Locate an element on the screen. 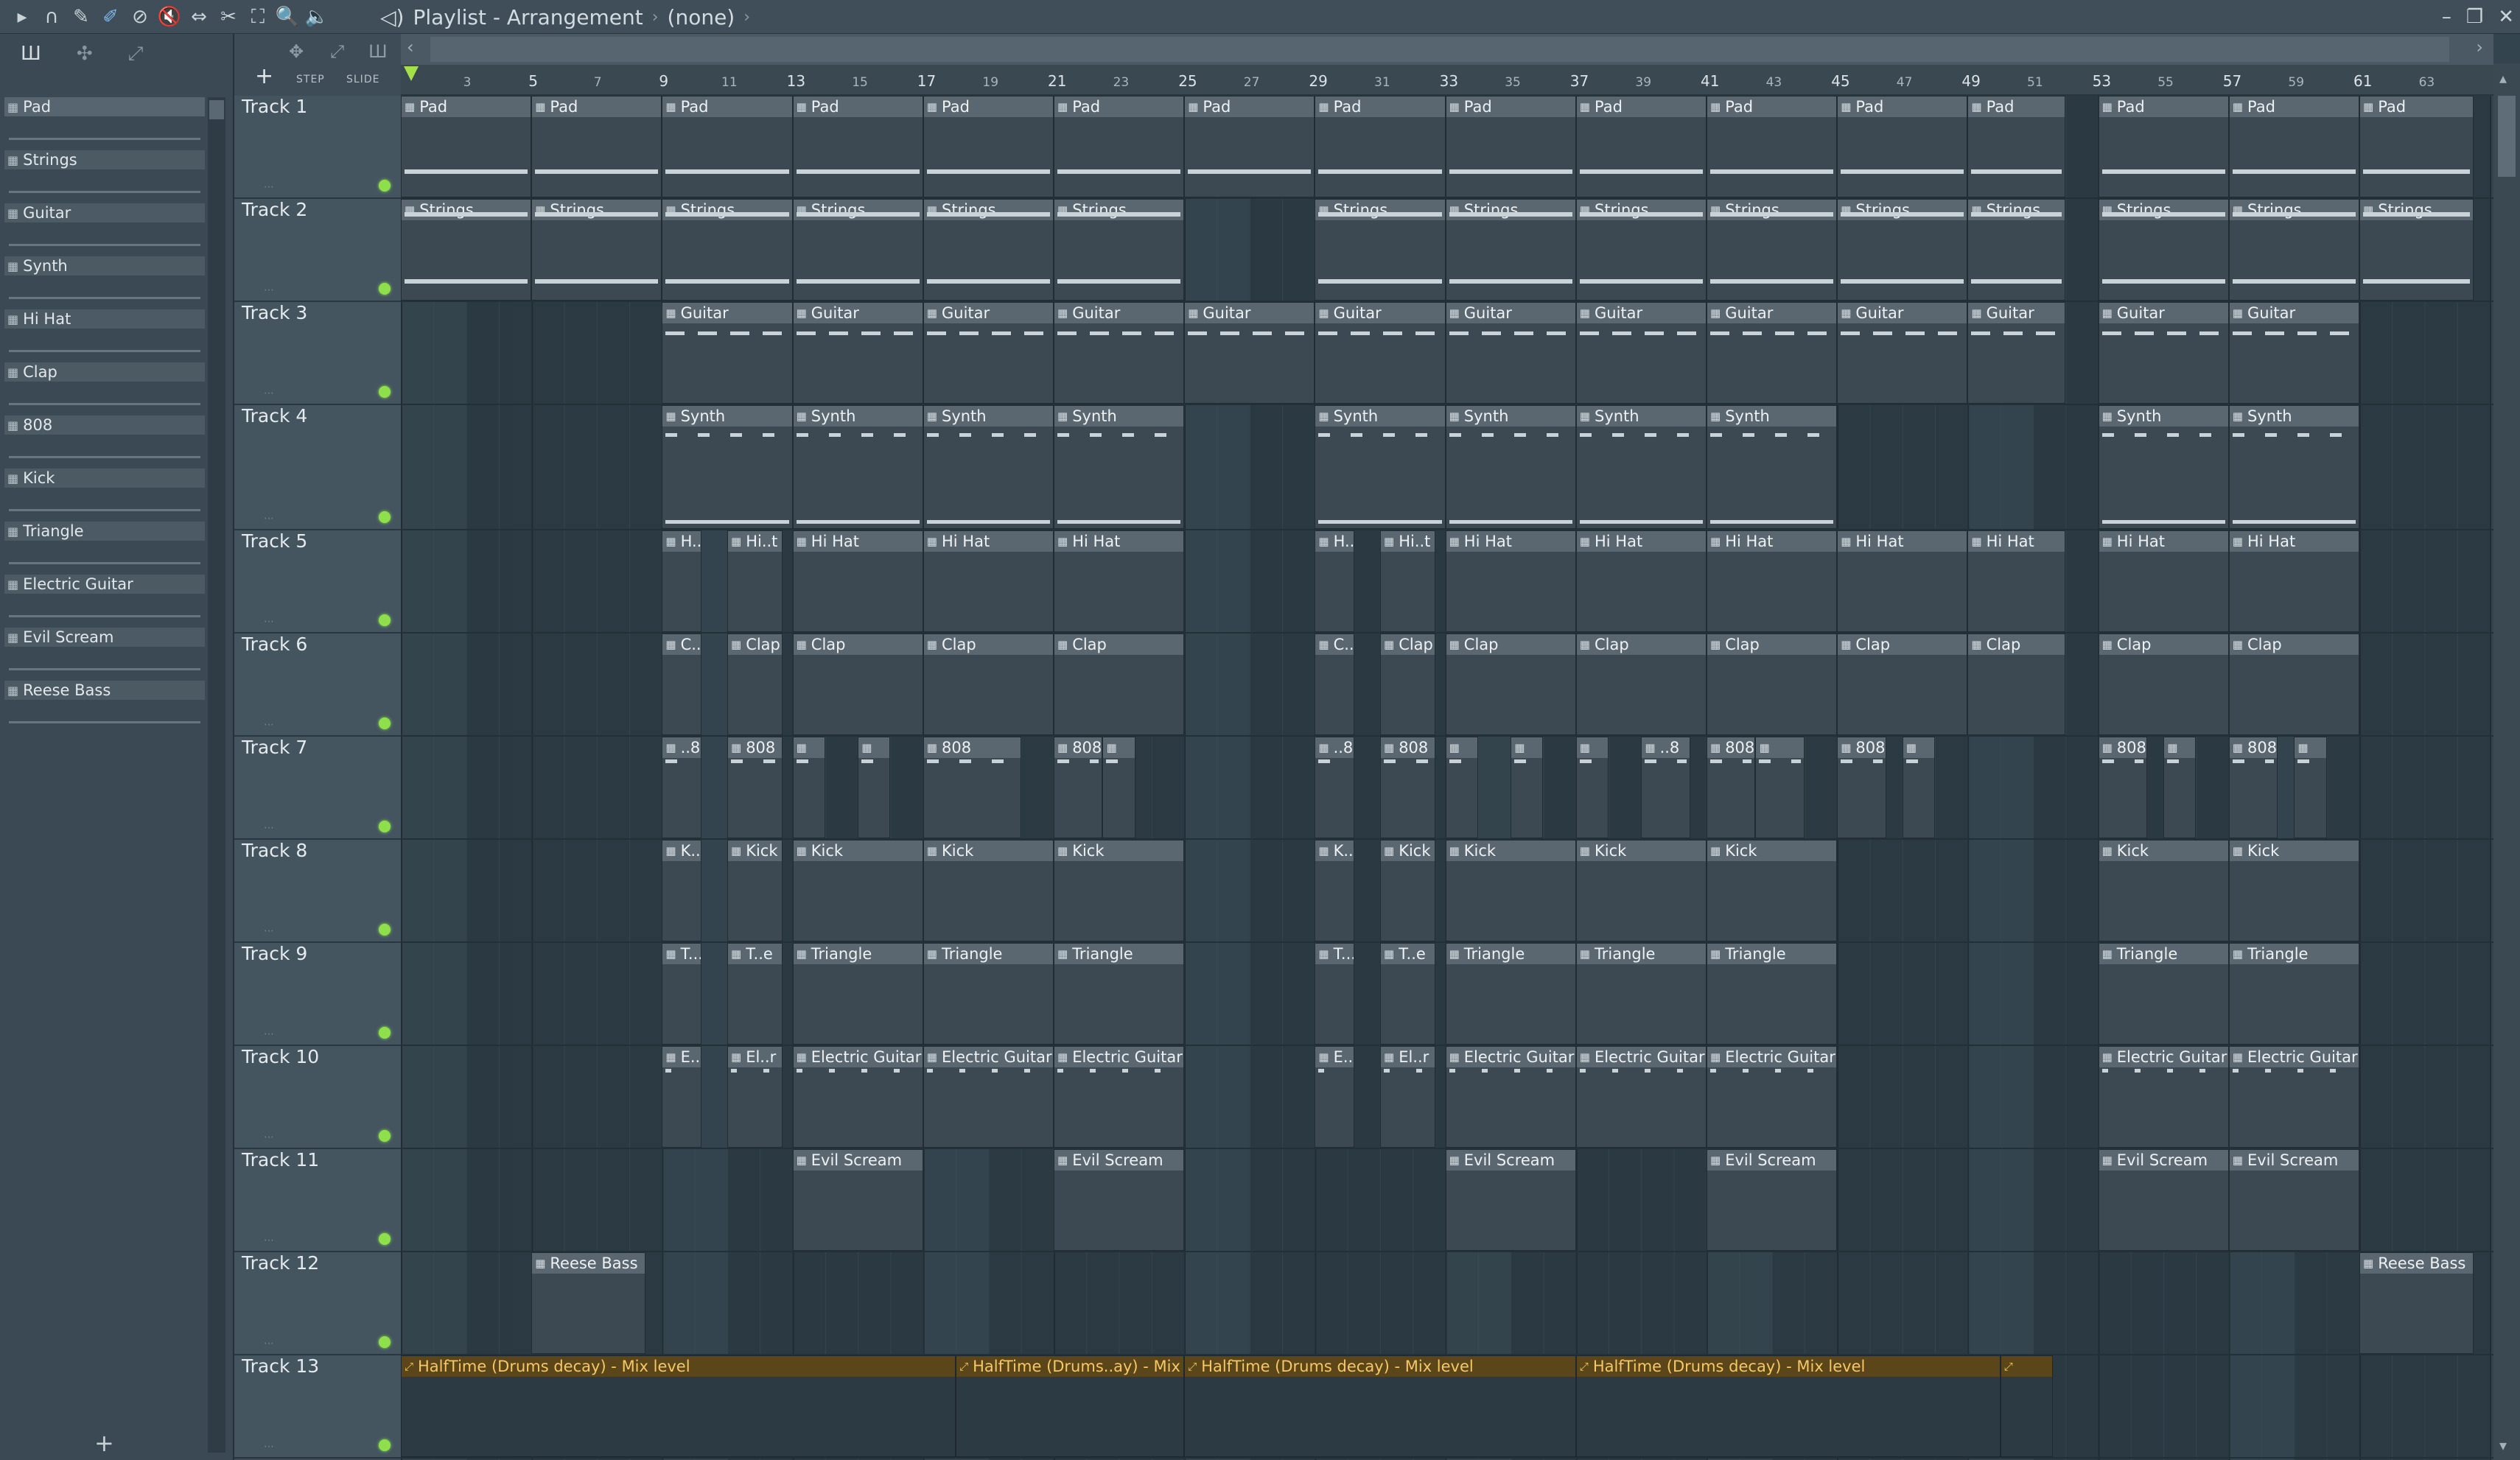  clip-header: ▦ is located at coordinates (2310, 747).